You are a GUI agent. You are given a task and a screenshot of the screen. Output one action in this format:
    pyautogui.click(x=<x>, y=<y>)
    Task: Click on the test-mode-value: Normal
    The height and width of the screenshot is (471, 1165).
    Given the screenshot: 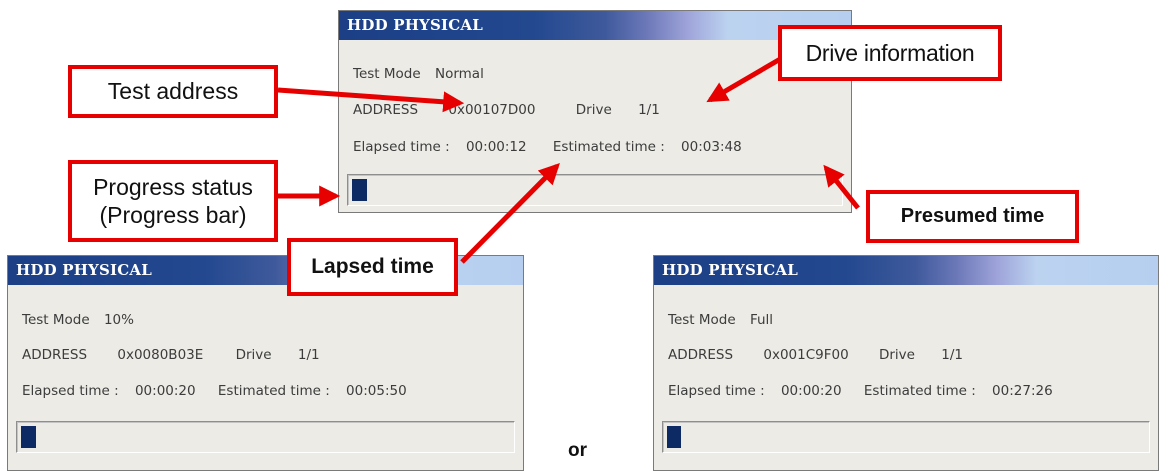 What is the action you would take?
    pyautogui.click(x=459, y=74)
    